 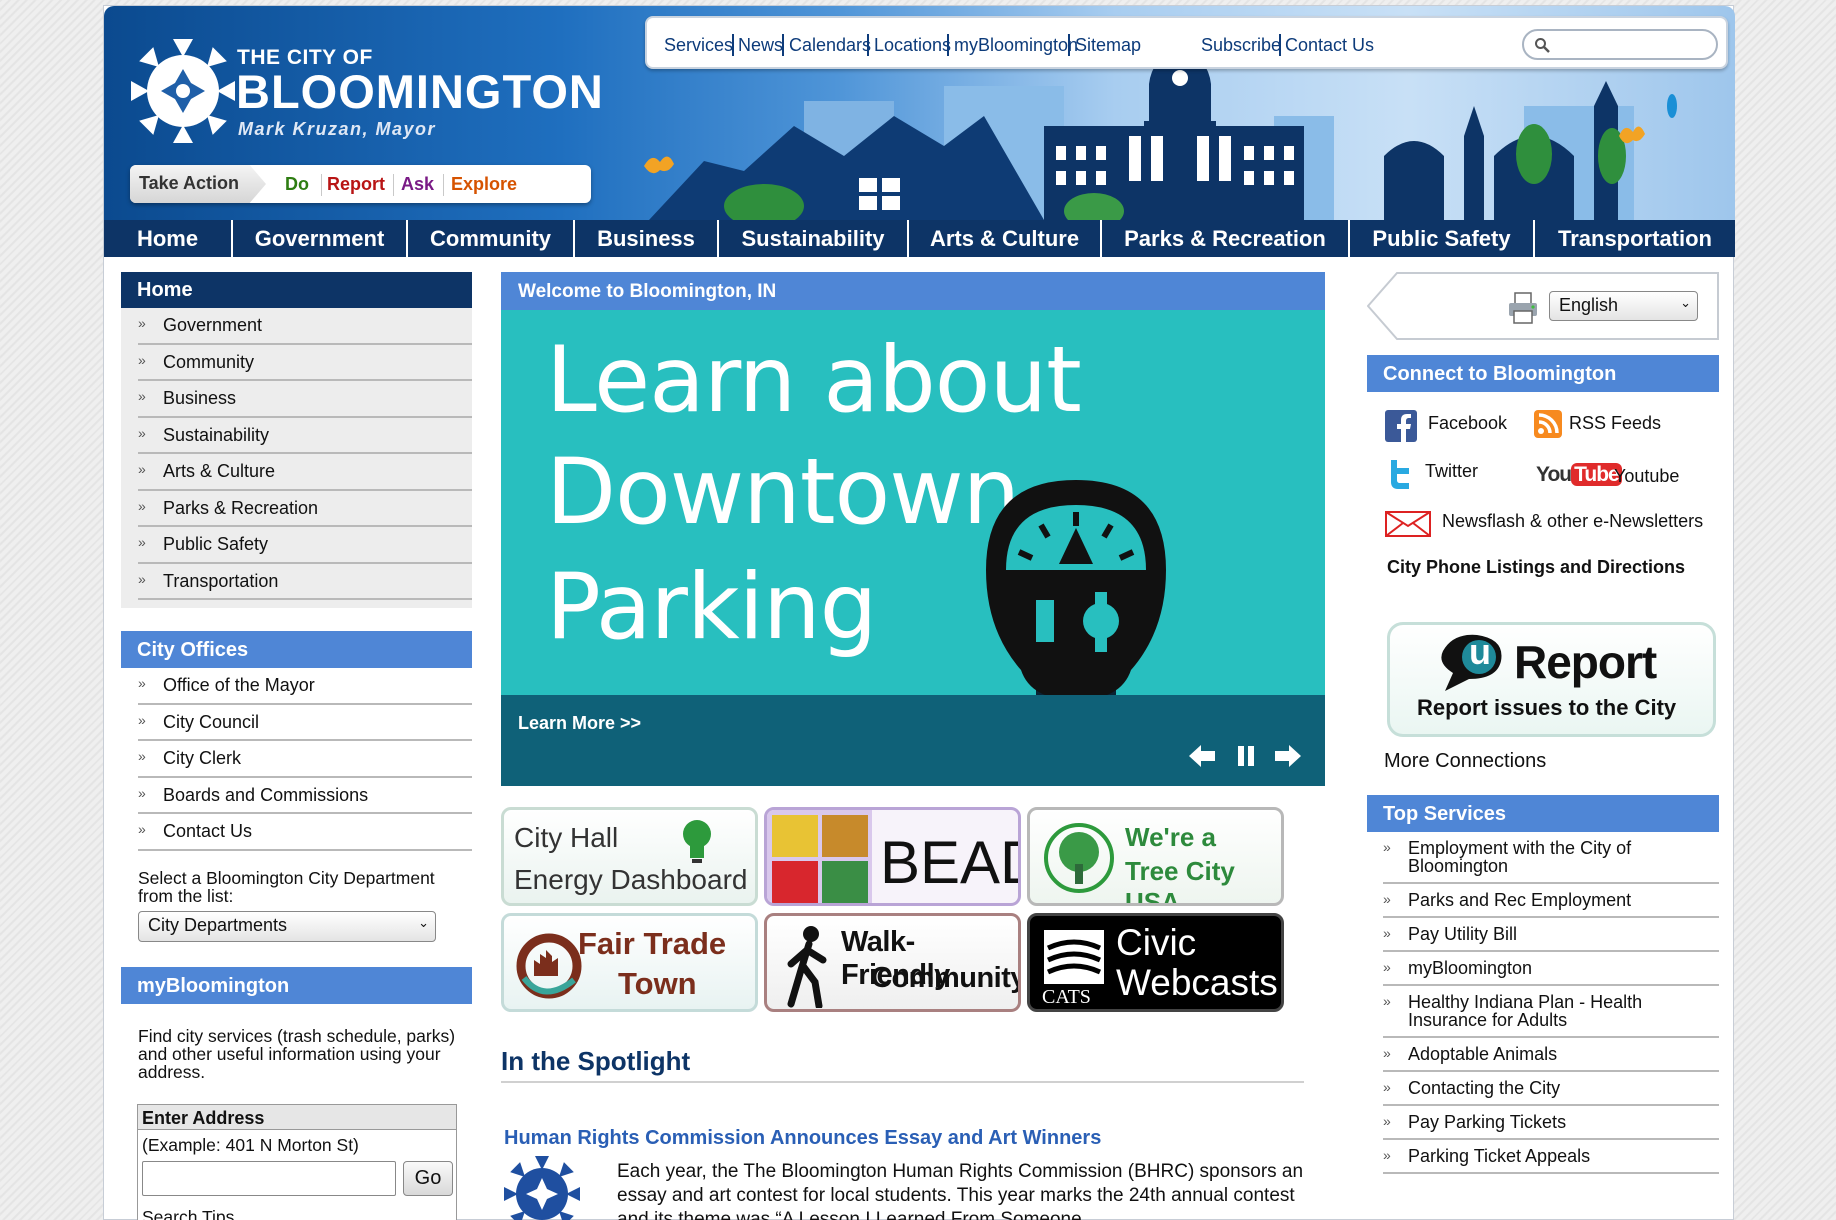 What do you see at coordinates (1615, 423) in the screenshot?
I see `rss-link: RSS Feeds` at bounding box center [1615, 423].